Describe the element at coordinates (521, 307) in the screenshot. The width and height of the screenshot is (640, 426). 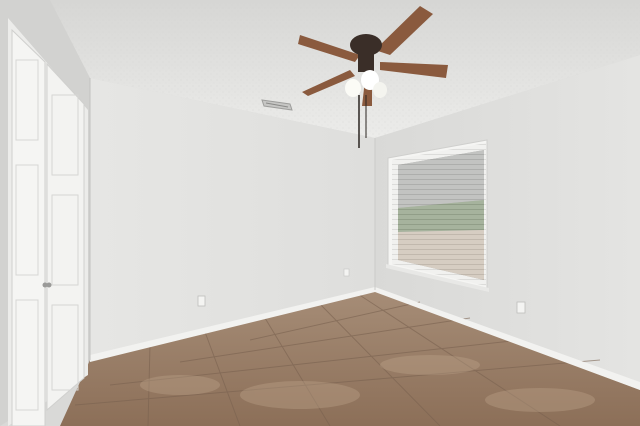
I see `outlet-icon-right` at that location.